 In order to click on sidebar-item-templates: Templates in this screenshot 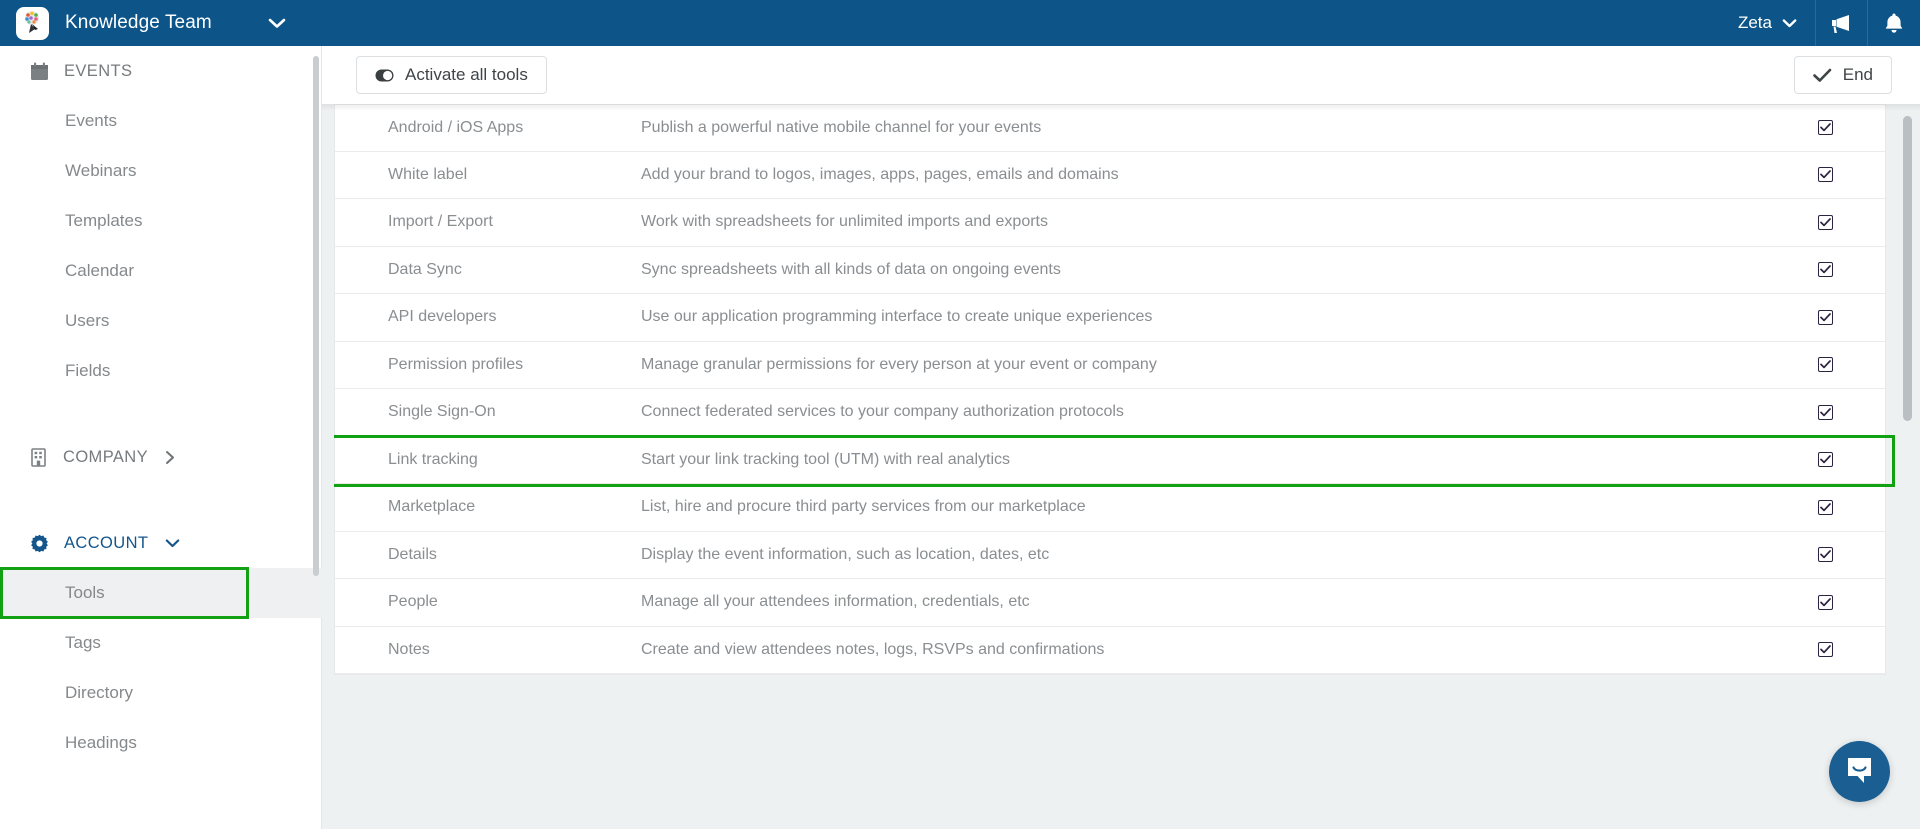, I will do `click(161, 221)`.